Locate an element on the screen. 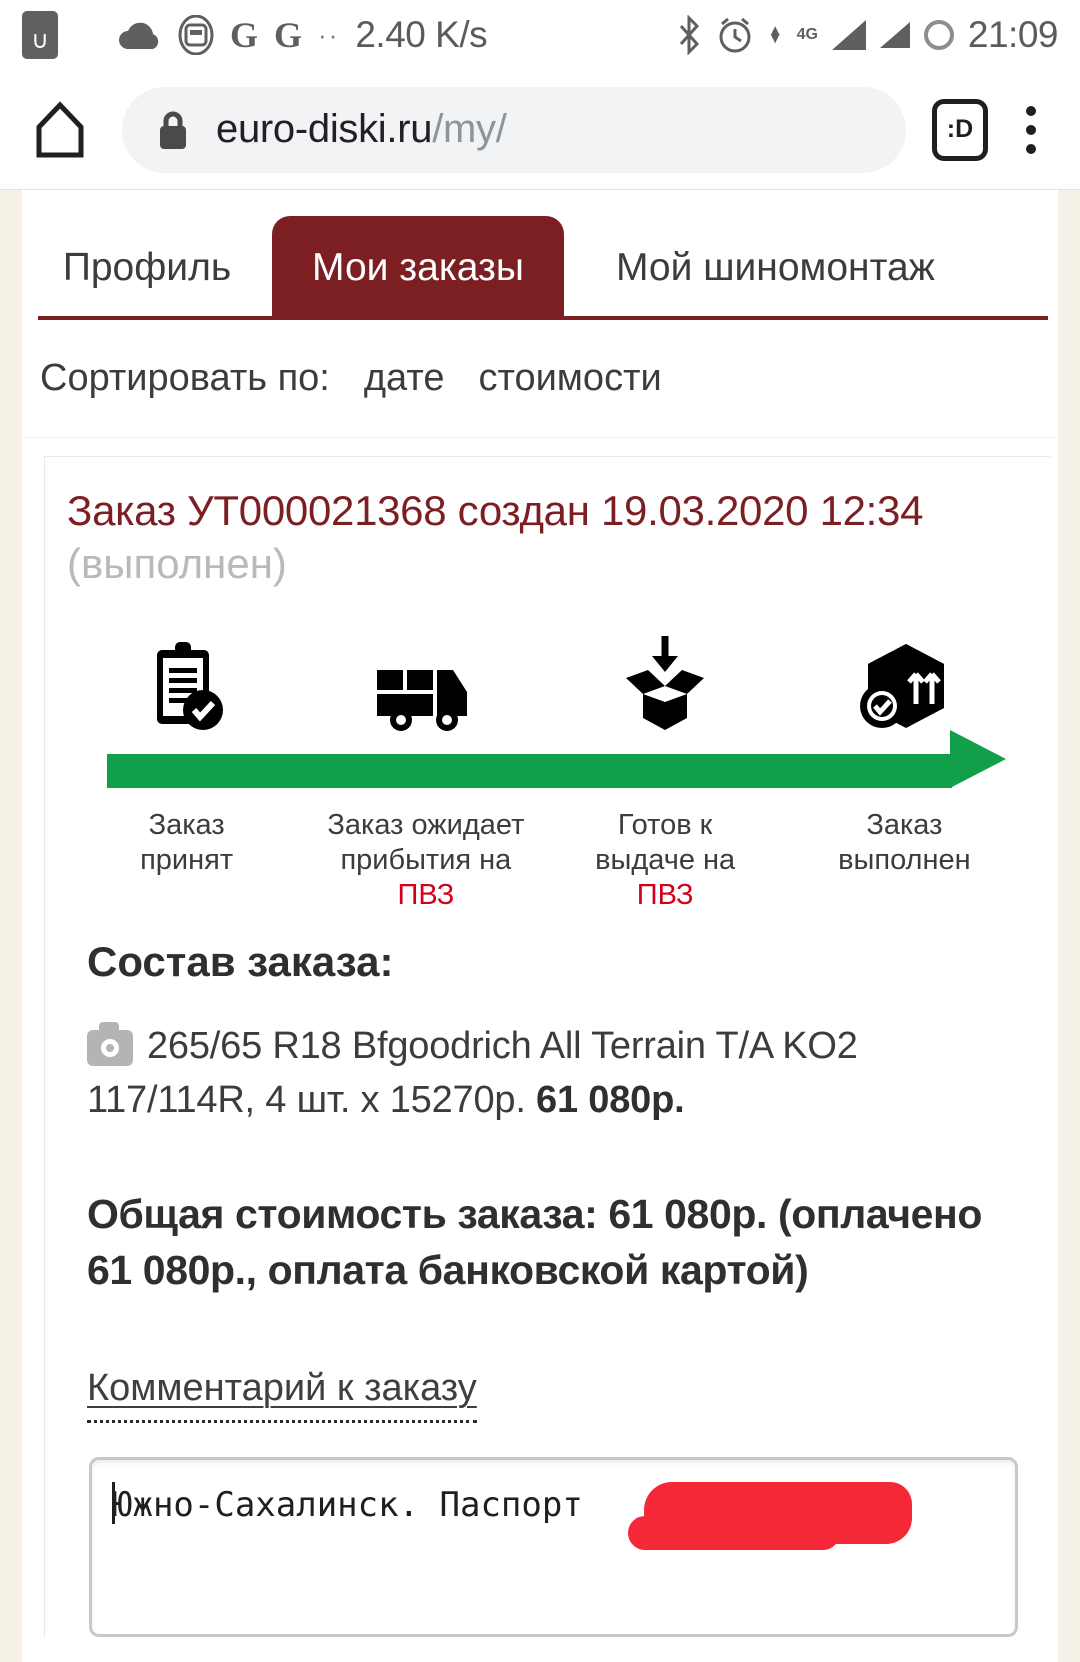  progress-bar-fill is located at coordinates (529, 771).